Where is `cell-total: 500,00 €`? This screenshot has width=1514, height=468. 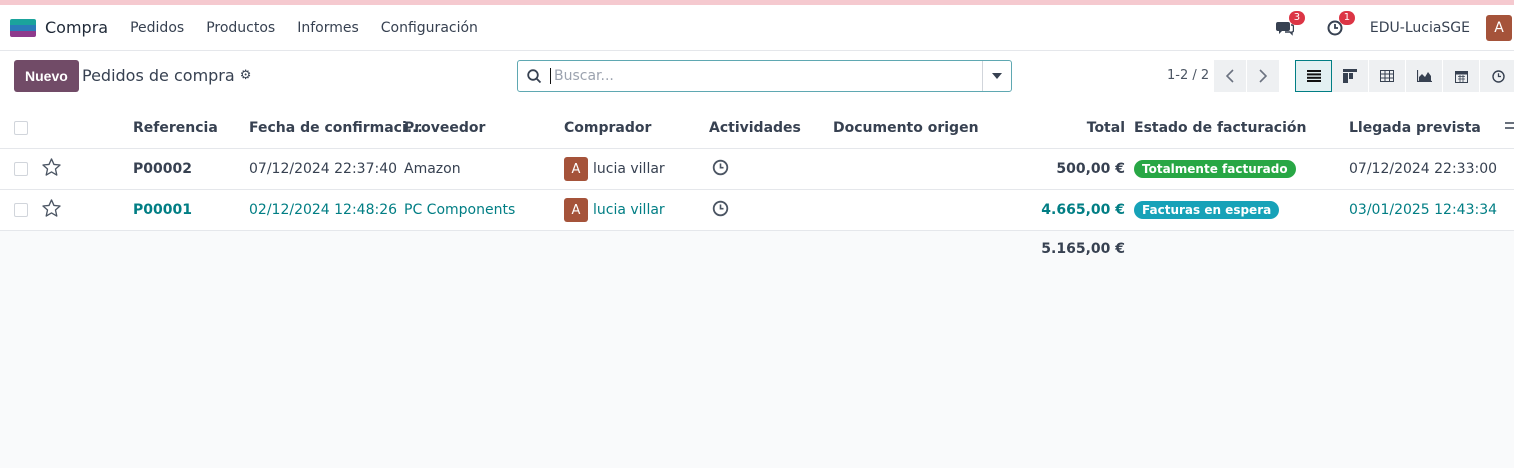 cell-total: 500,00 € is located at coordinates (1090, 169).